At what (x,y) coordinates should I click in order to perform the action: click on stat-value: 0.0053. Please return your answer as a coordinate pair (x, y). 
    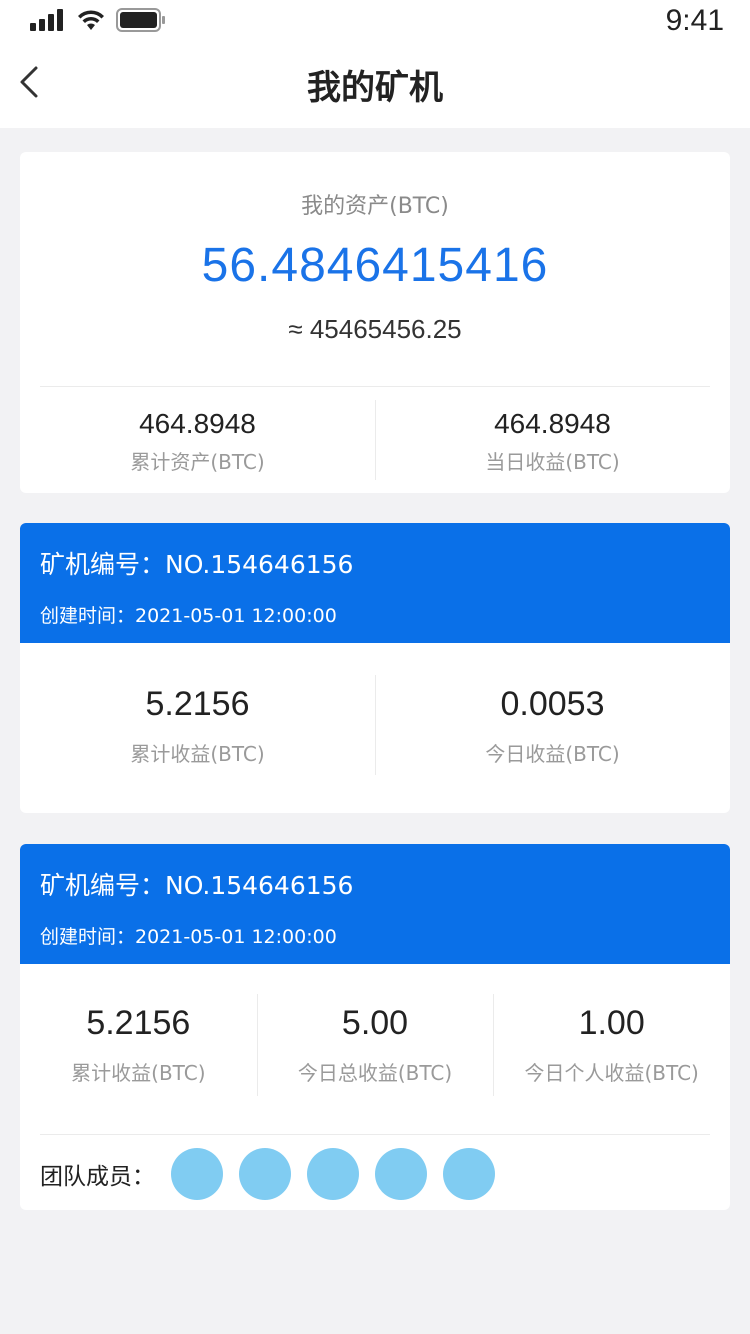
    Looking at the image, I should click on (552, 704).